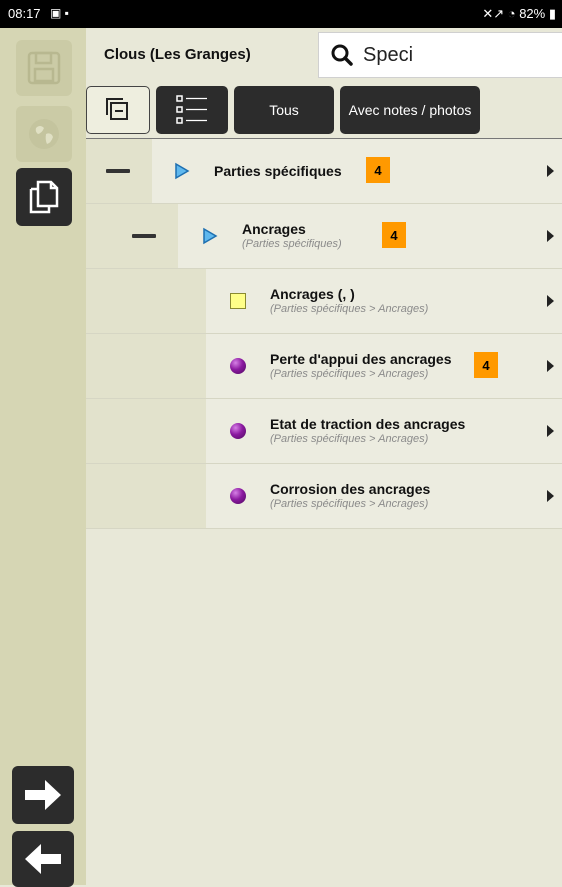  What do you see at coordinates (410, 110) in the screenshot?
I see `filter-notes-photos-button: Avec notes / photos` at bounding box center [410, 110].